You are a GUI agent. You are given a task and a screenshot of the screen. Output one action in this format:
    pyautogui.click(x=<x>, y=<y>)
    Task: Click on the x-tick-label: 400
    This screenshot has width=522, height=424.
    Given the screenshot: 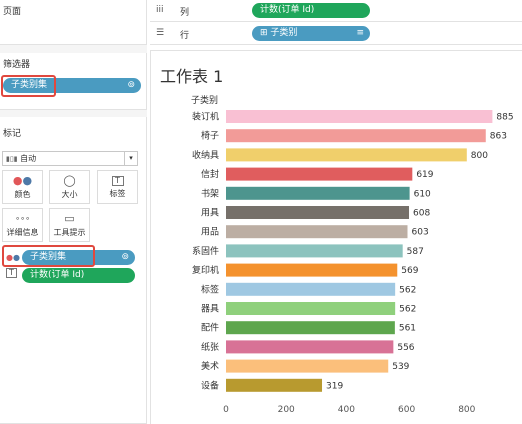 What is the action you would take?
    pyautogui.click(x=346, y=410)
    